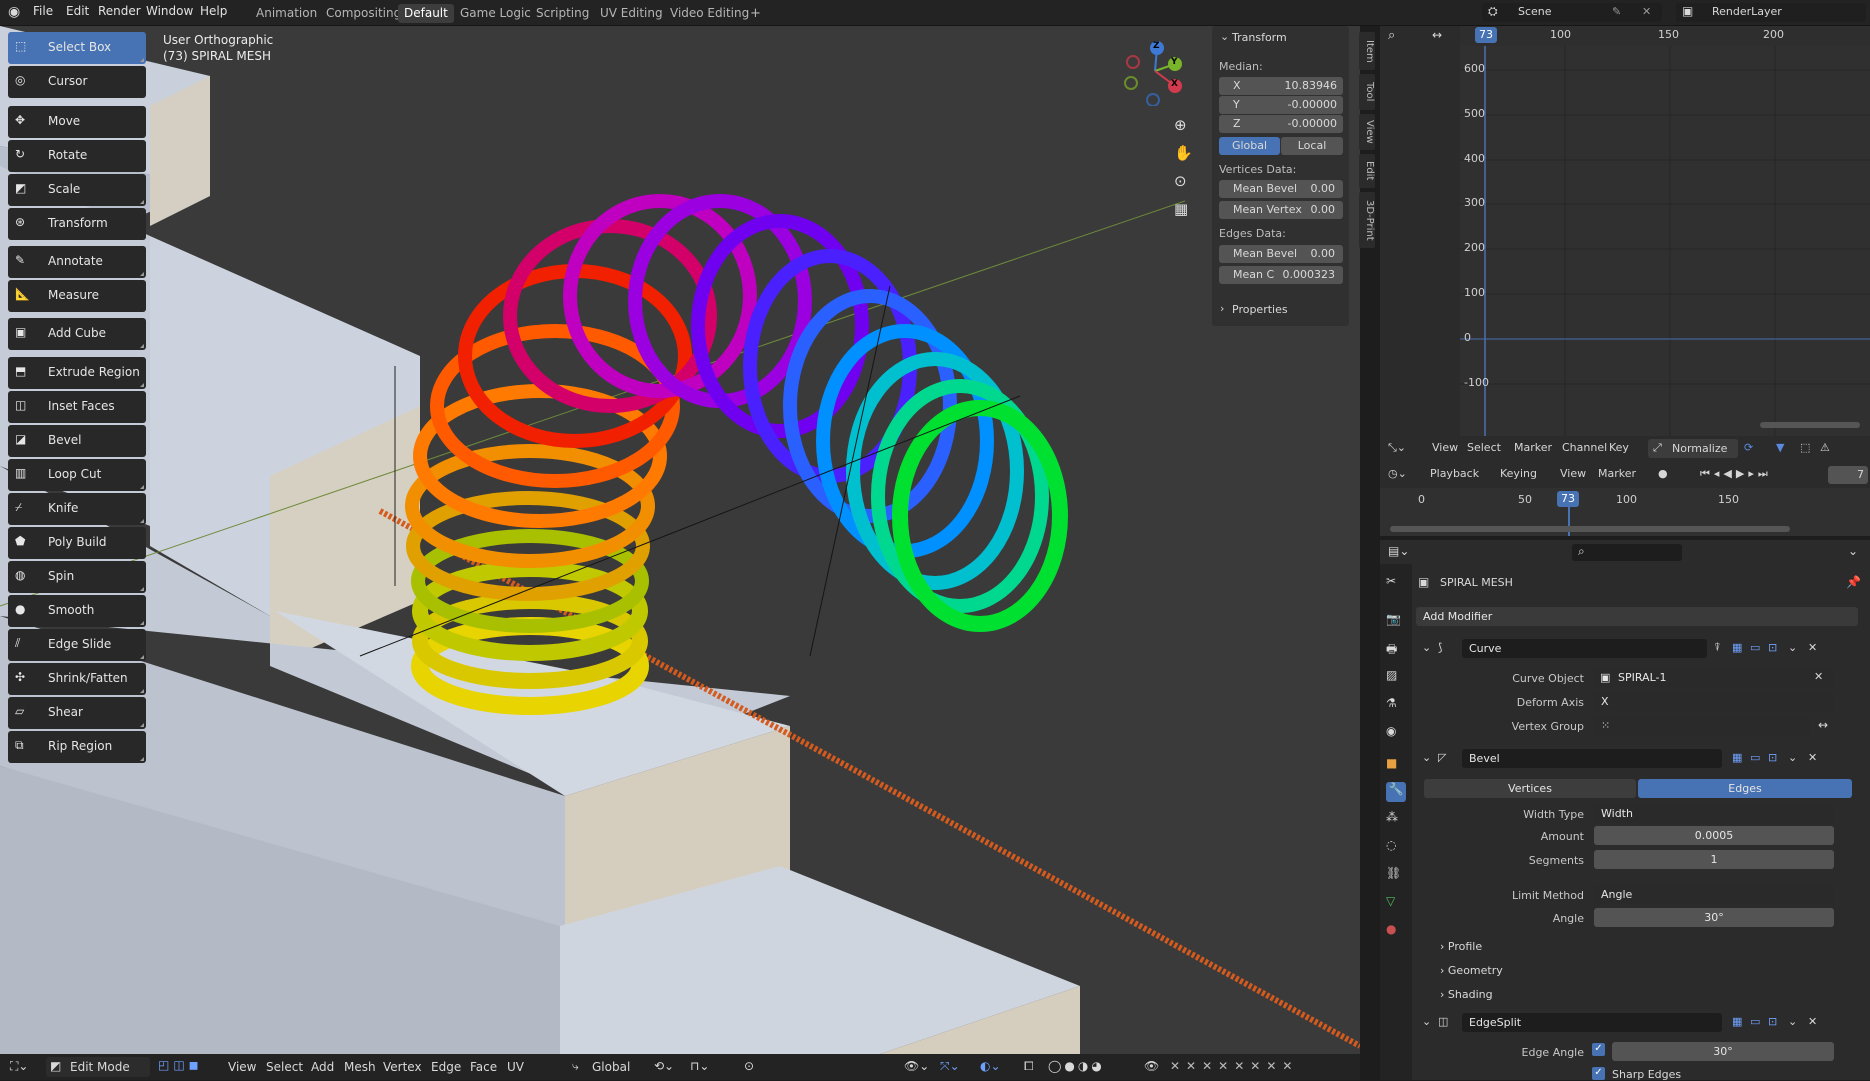  Describe the element at coordinates (1518, 473) in the screenshot. I see `timeline-menu-keying: Keying` at that location.